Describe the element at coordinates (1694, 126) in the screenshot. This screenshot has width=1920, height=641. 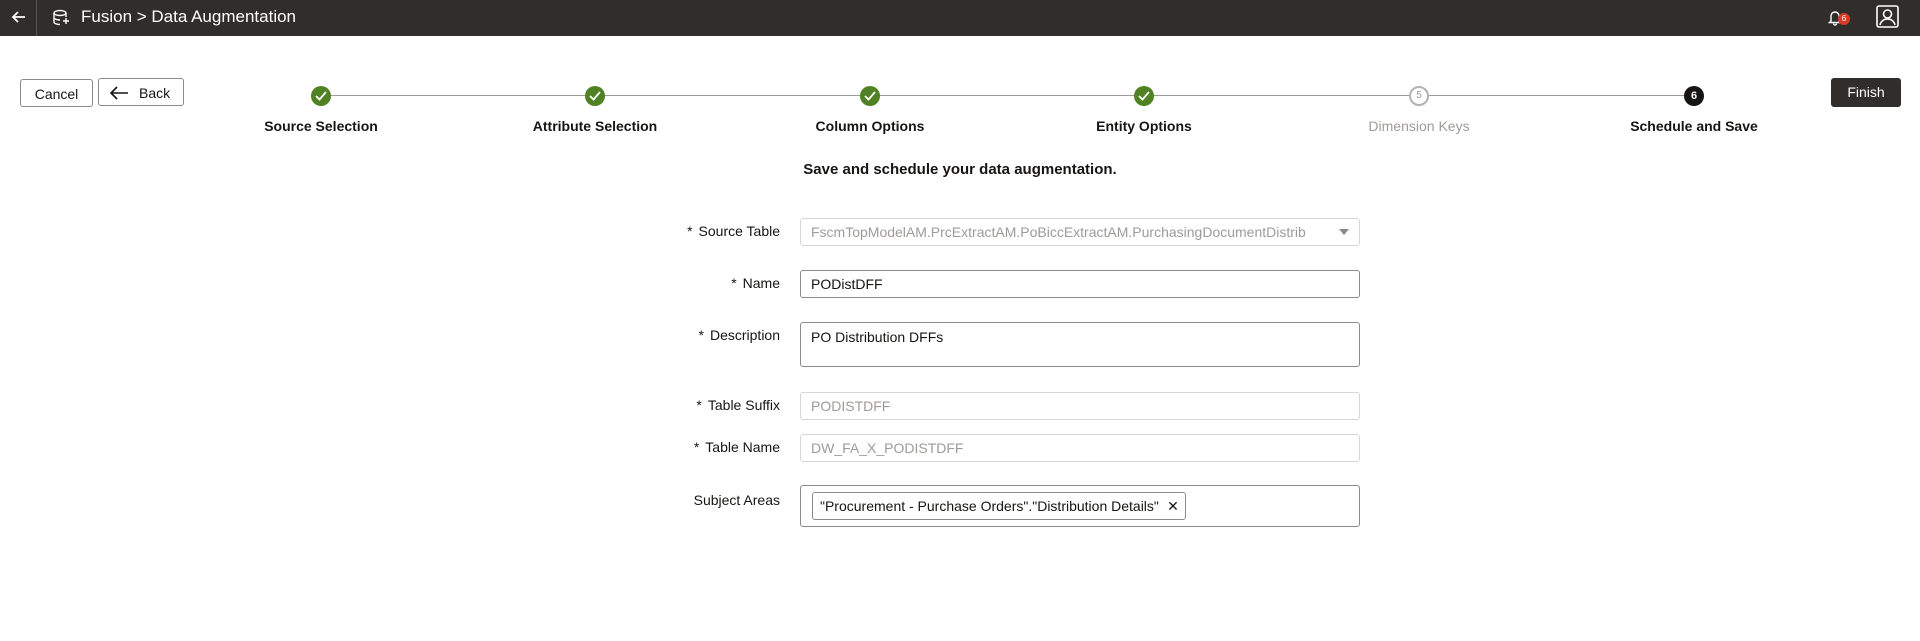
I see `step-label-schedule-and-save: Schedule and Save` at that location.